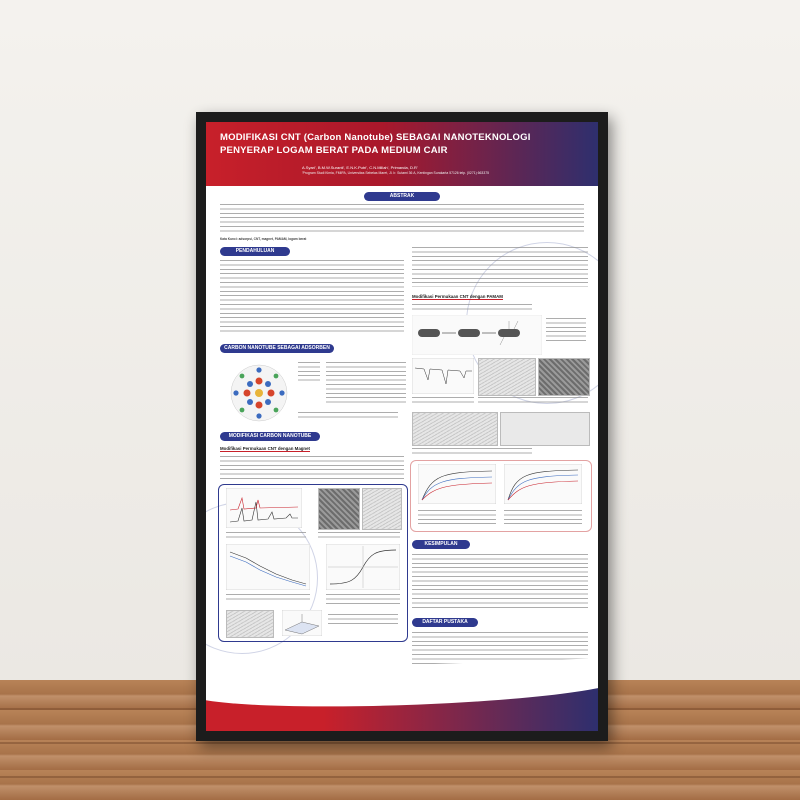 This screenshot has height=800, width=800. I want to click on xrd-plot, so click(264, 508).